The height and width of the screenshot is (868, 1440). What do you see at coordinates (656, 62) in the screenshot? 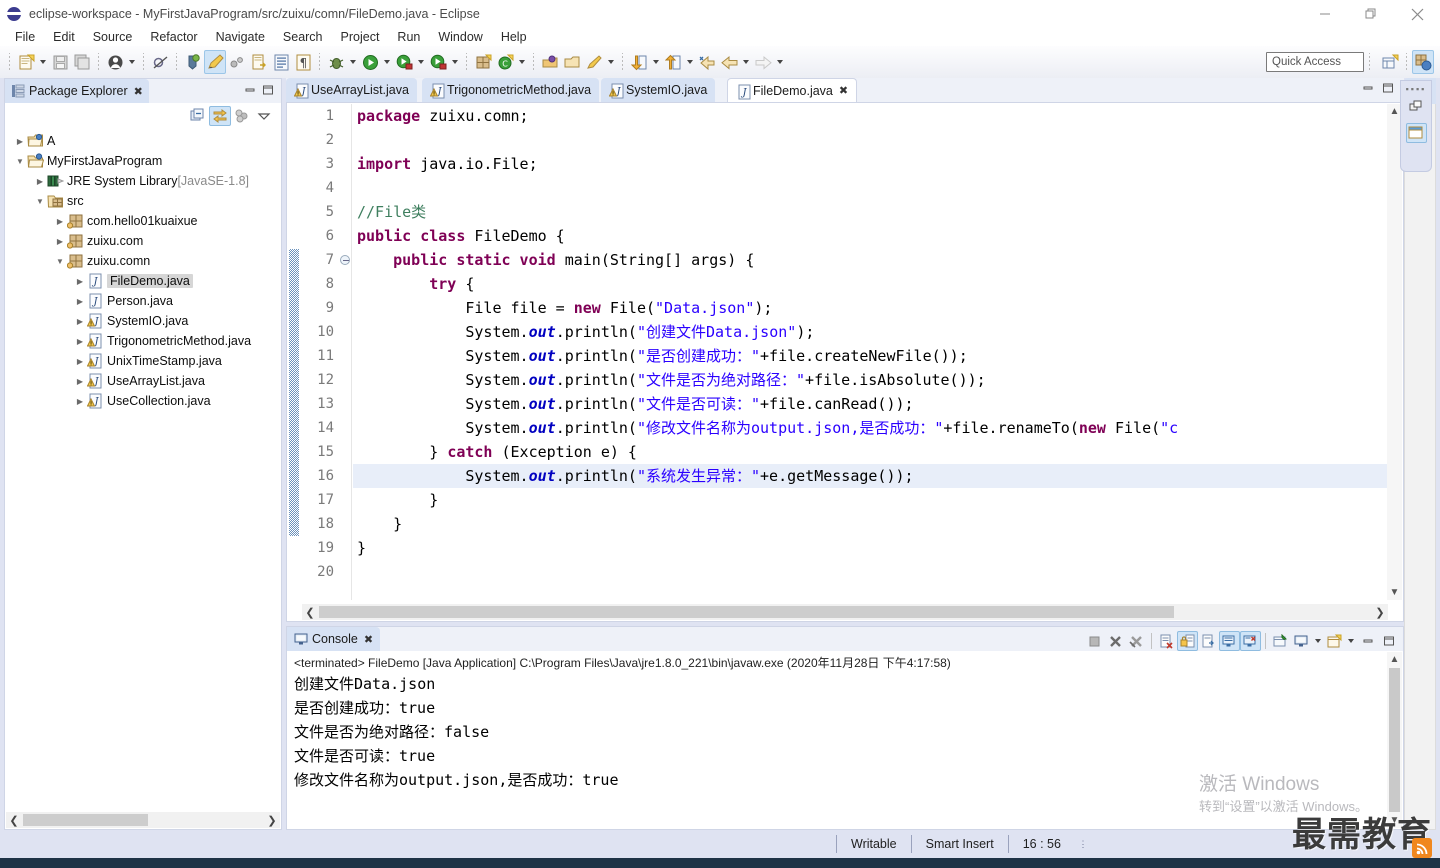
I see `next-annotation-dropdown-icon` at bounding box center [656, 62].